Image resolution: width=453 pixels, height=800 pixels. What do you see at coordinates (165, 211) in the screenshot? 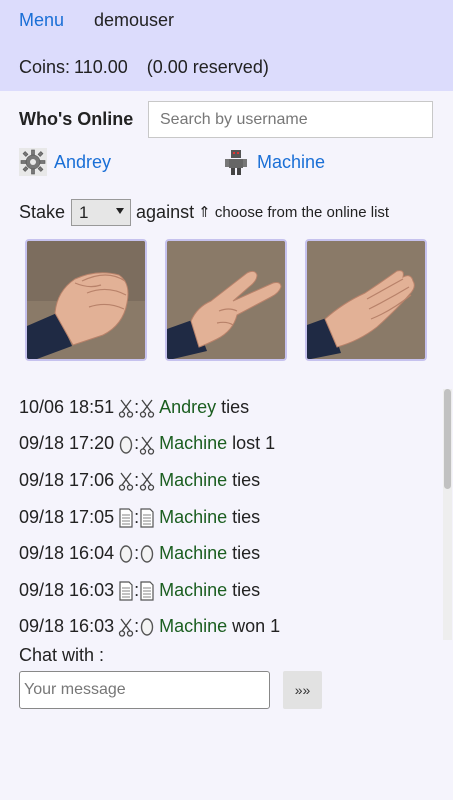
I see `against-label: against` at bounding box center [165, 211].